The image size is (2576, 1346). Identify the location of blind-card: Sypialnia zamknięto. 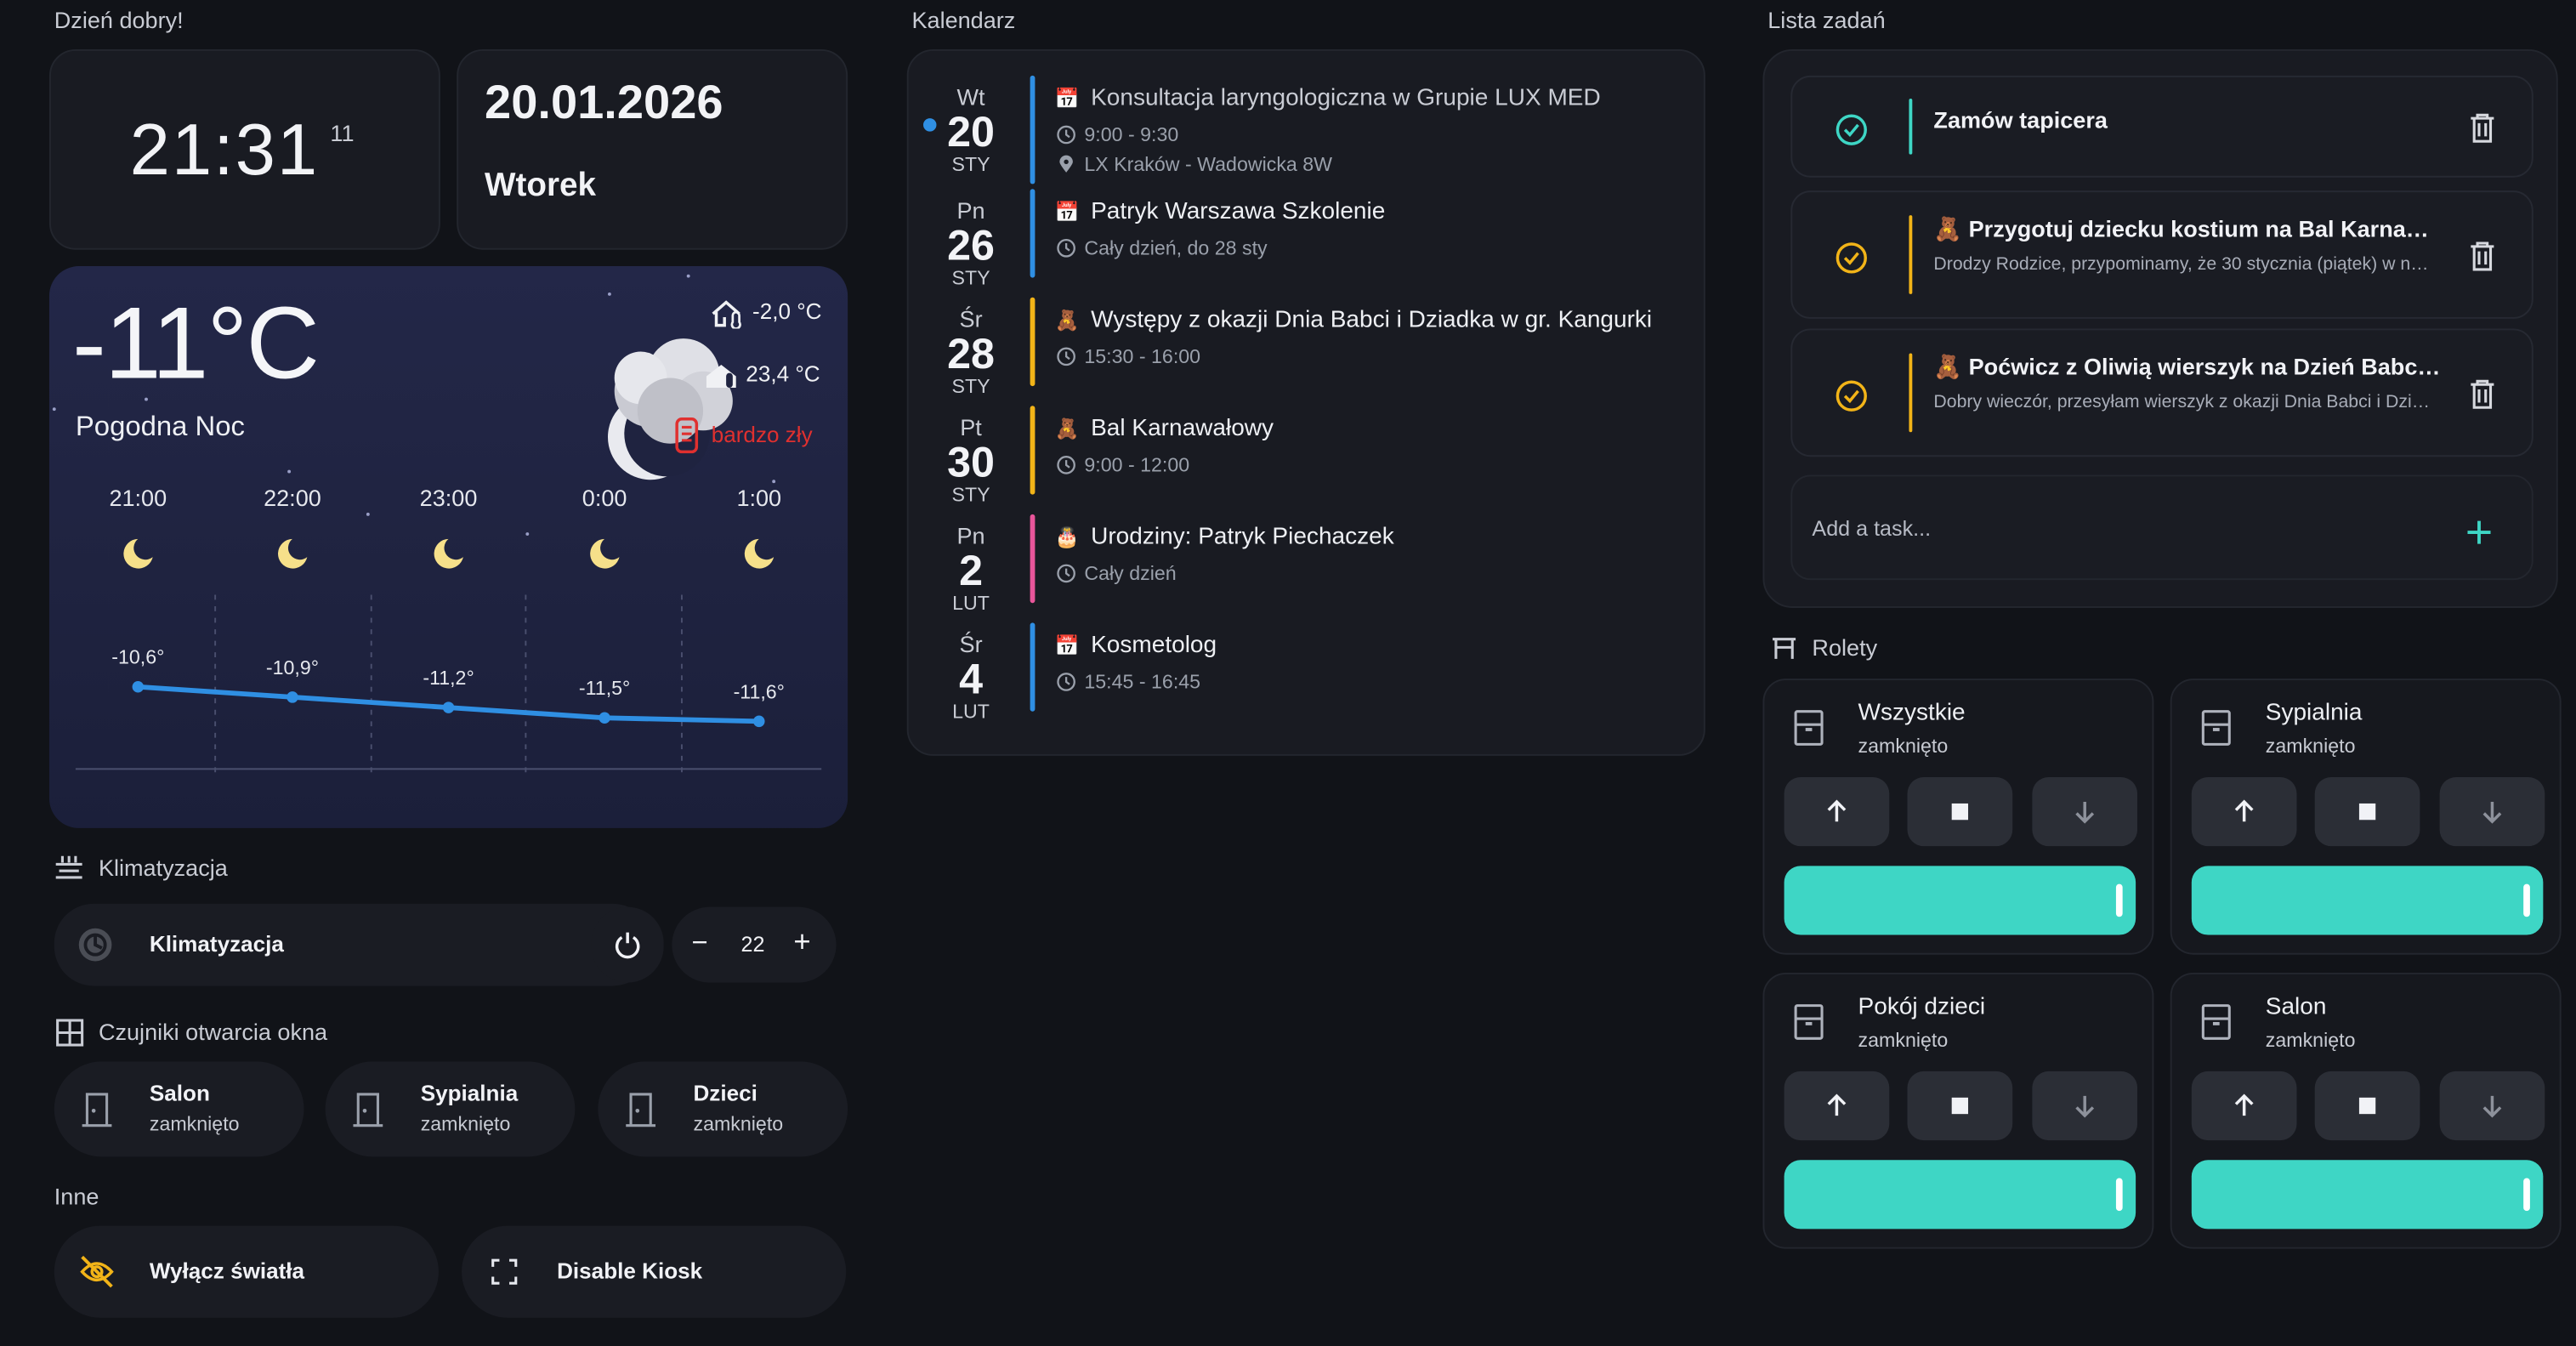
(2366, 817).